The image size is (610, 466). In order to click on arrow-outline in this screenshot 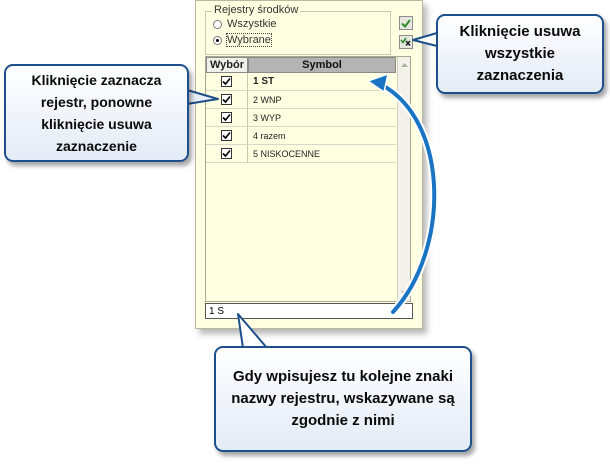, I will do `click(407, 198)`.